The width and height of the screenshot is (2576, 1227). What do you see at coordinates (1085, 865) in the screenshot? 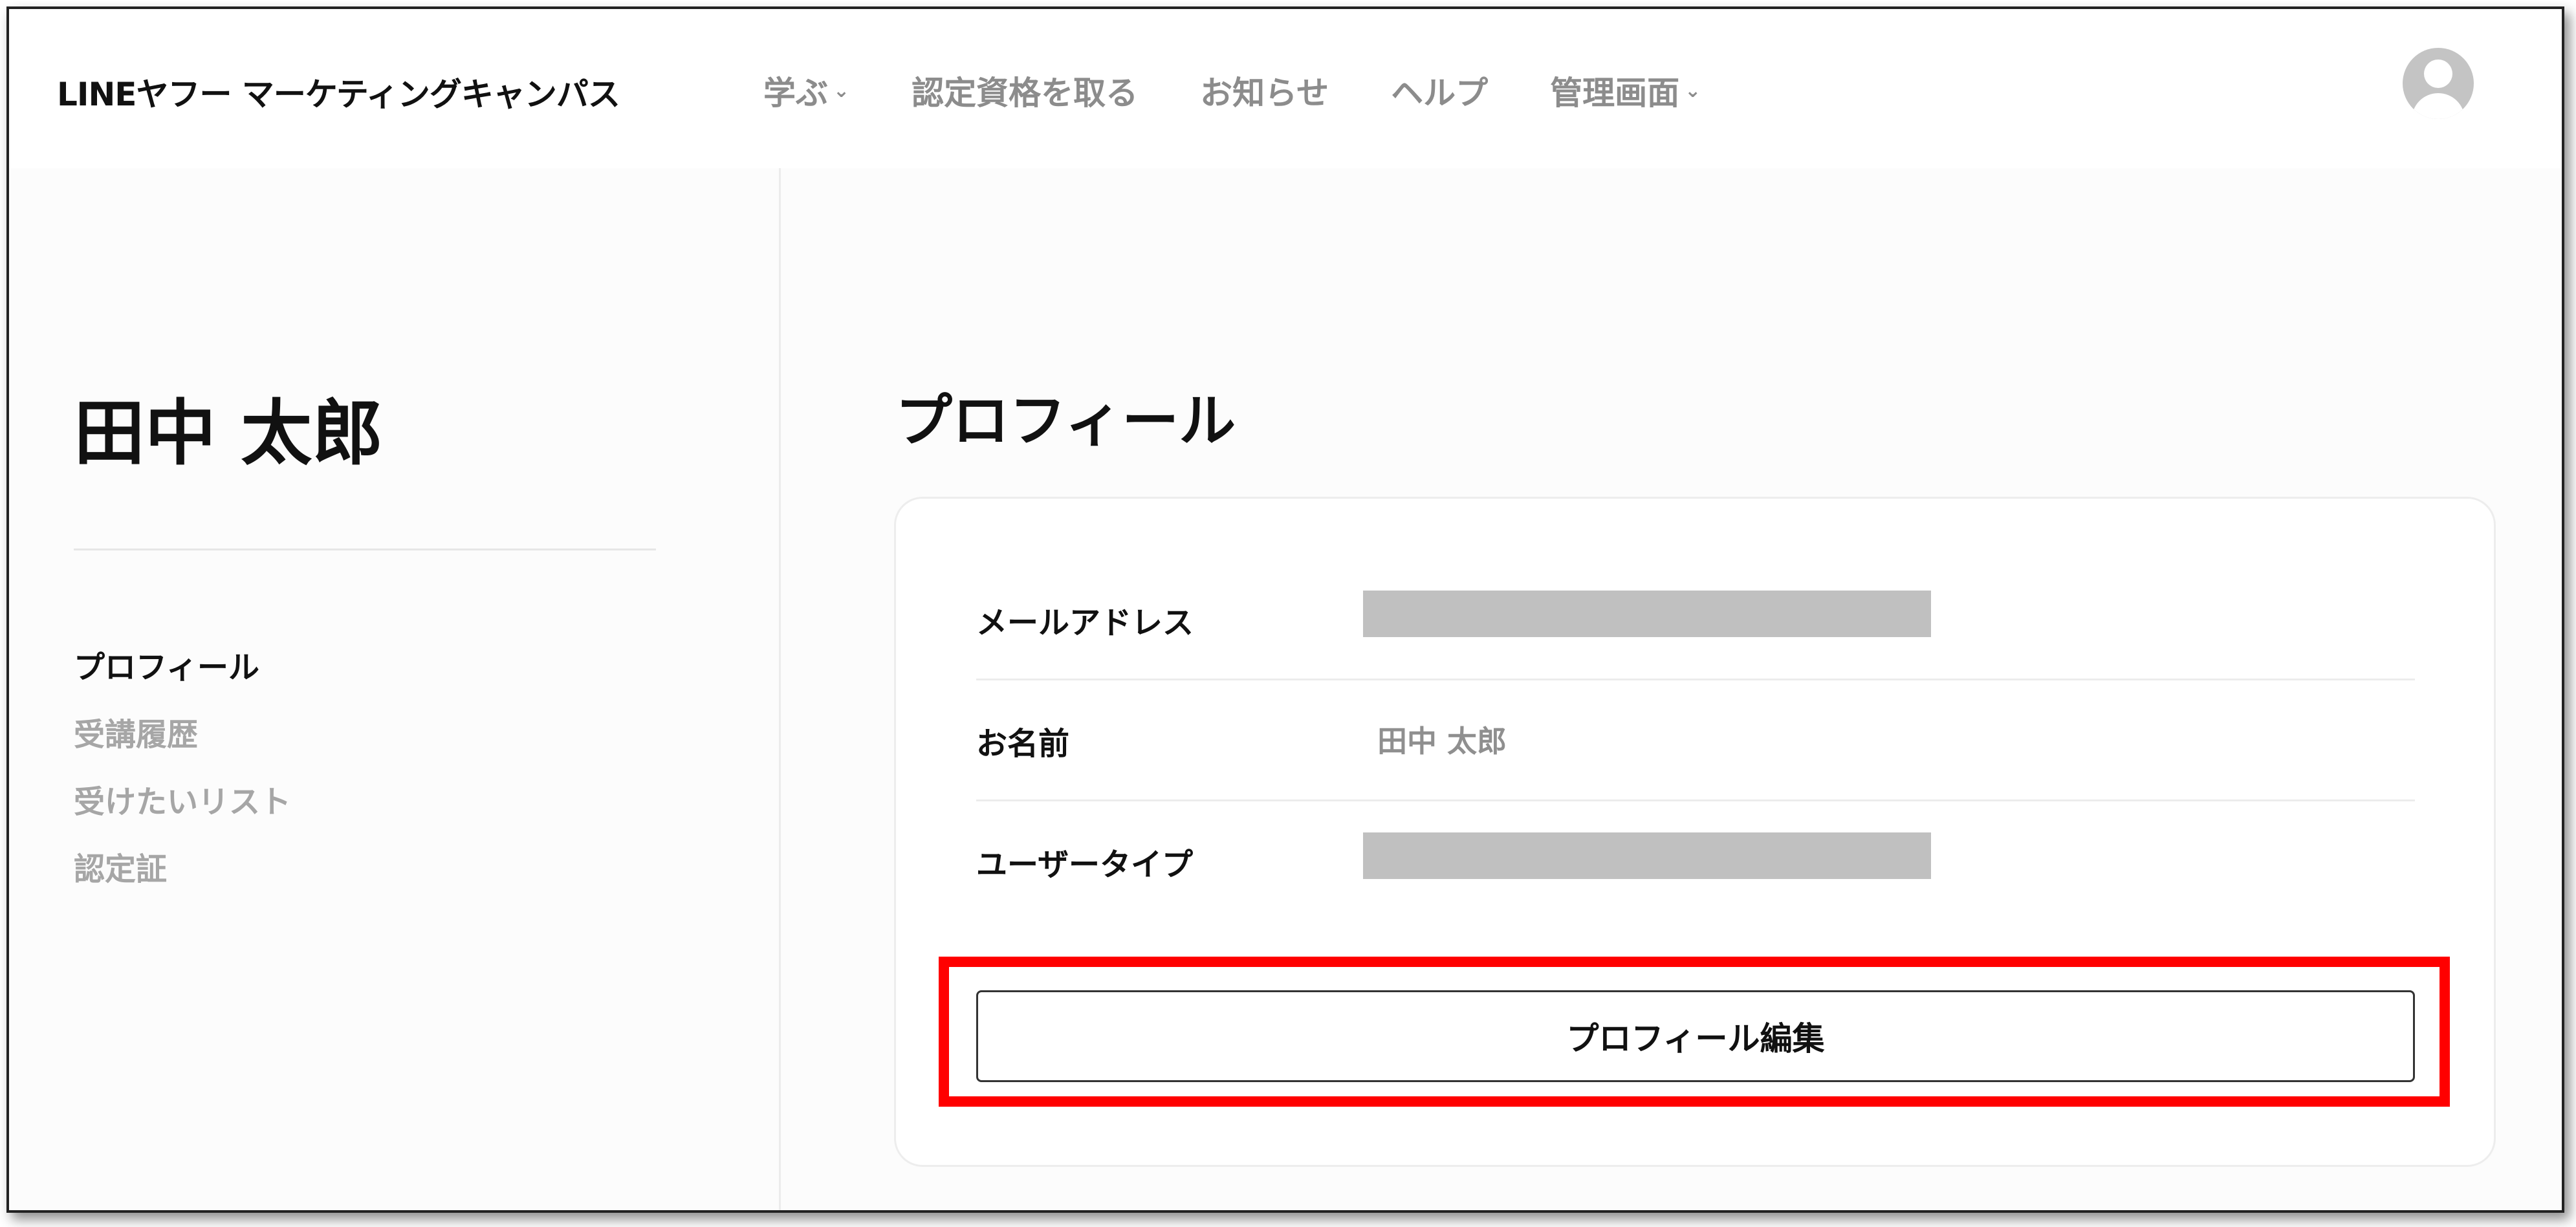
I see `field-label: ユーザータイプ` at bounding box center [1085, 865].